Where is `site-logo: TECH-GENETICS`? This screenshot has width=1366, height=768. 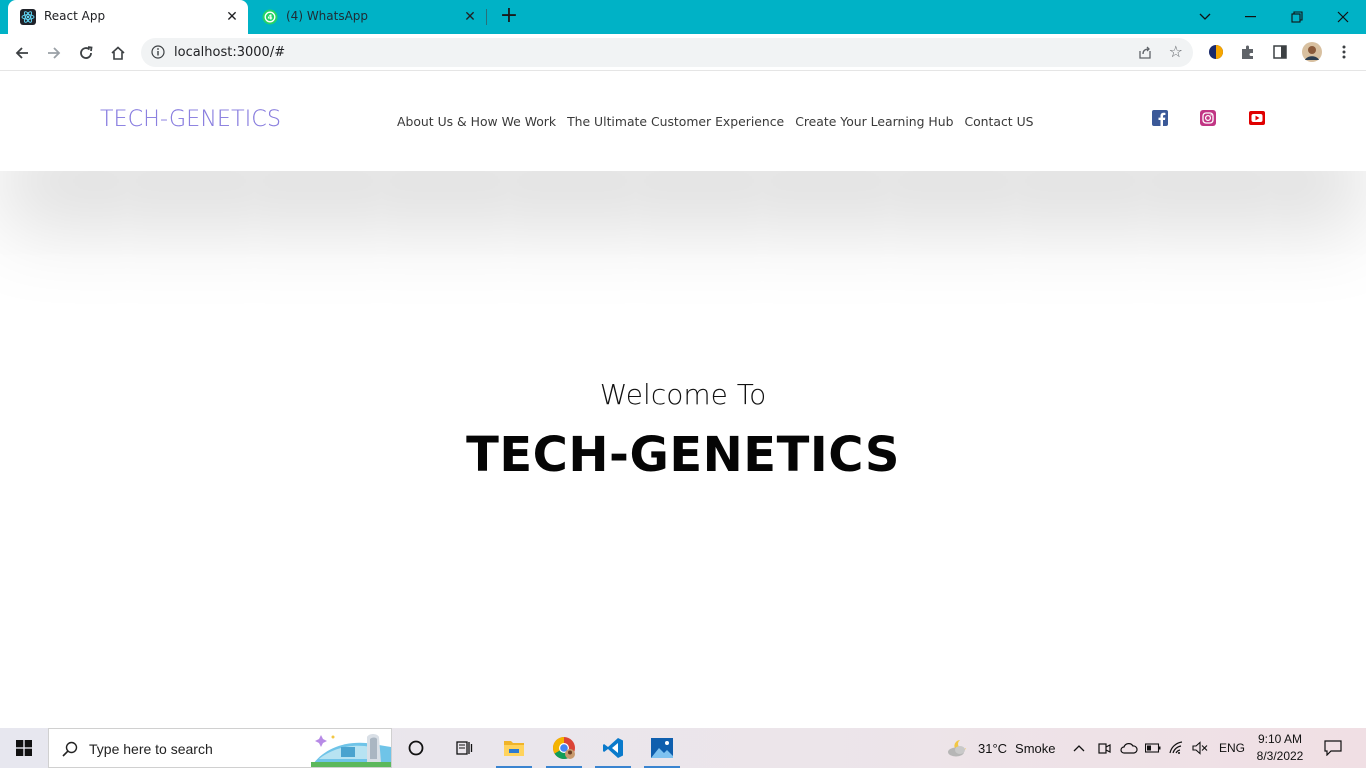
site-logo: TECH-GENETICS is located at coordinates (190, 119).